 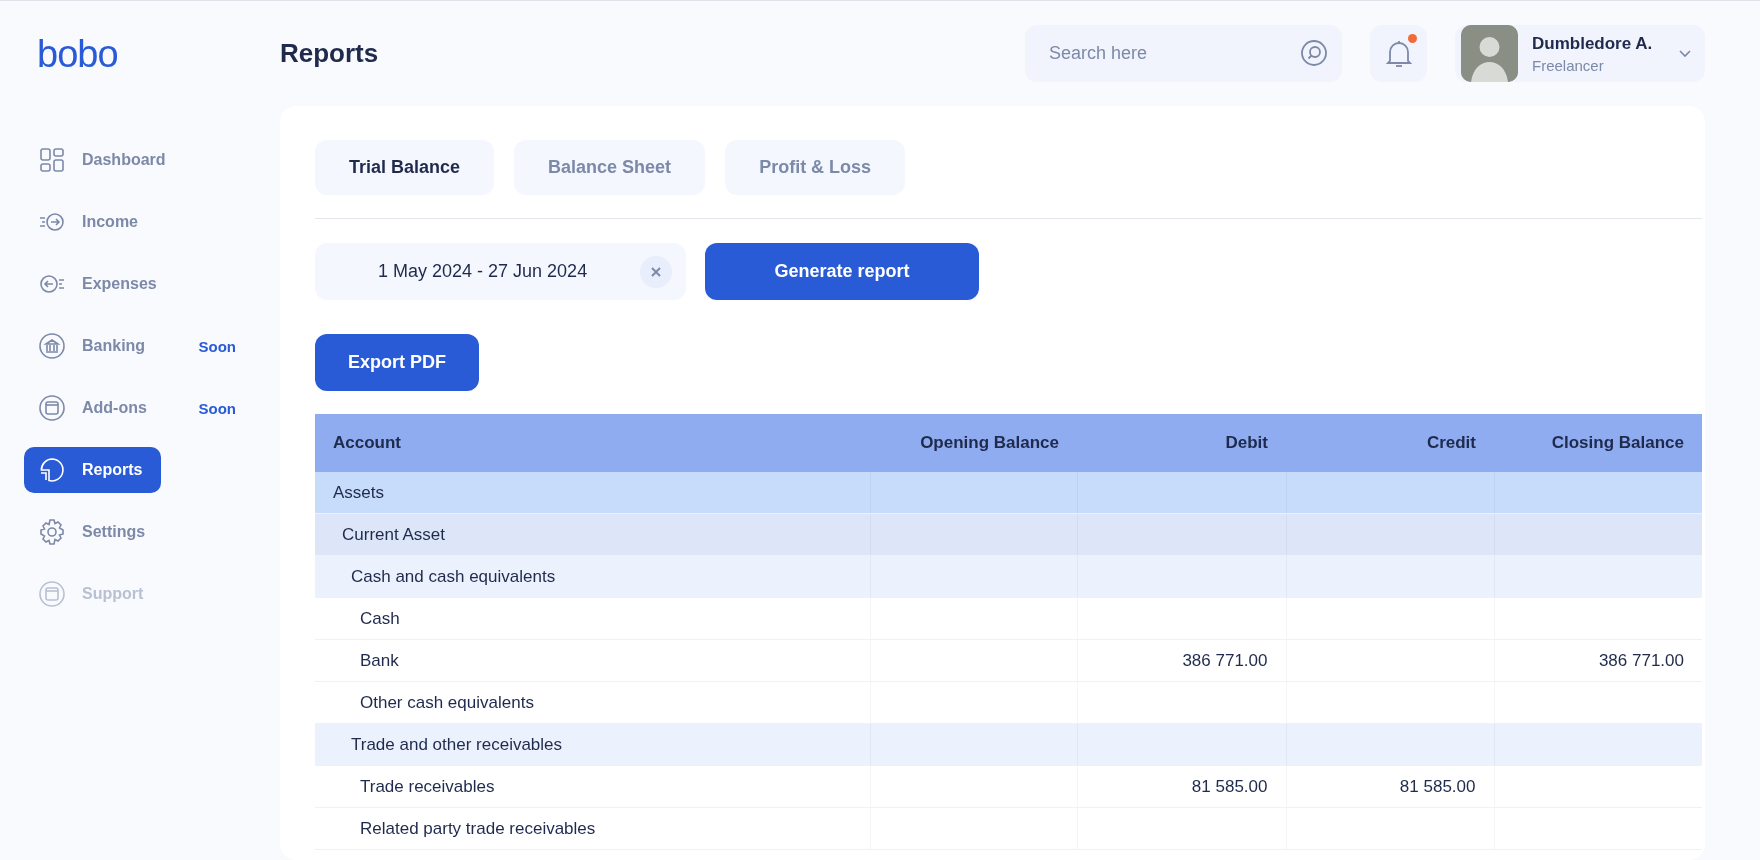 What do you see at coordinates (973, 443) in the screenshot?
I see `column-header: Opening Balance` at bounding box center [973, 443].